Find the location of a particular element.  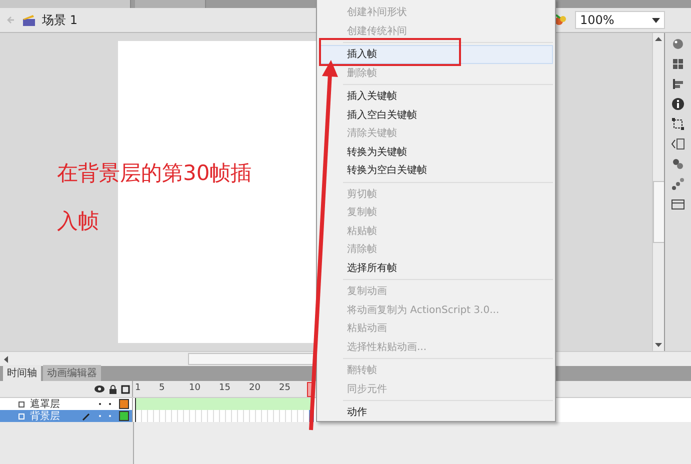

timeline-tab: 时间轴 is located at coordinates (22, 373).